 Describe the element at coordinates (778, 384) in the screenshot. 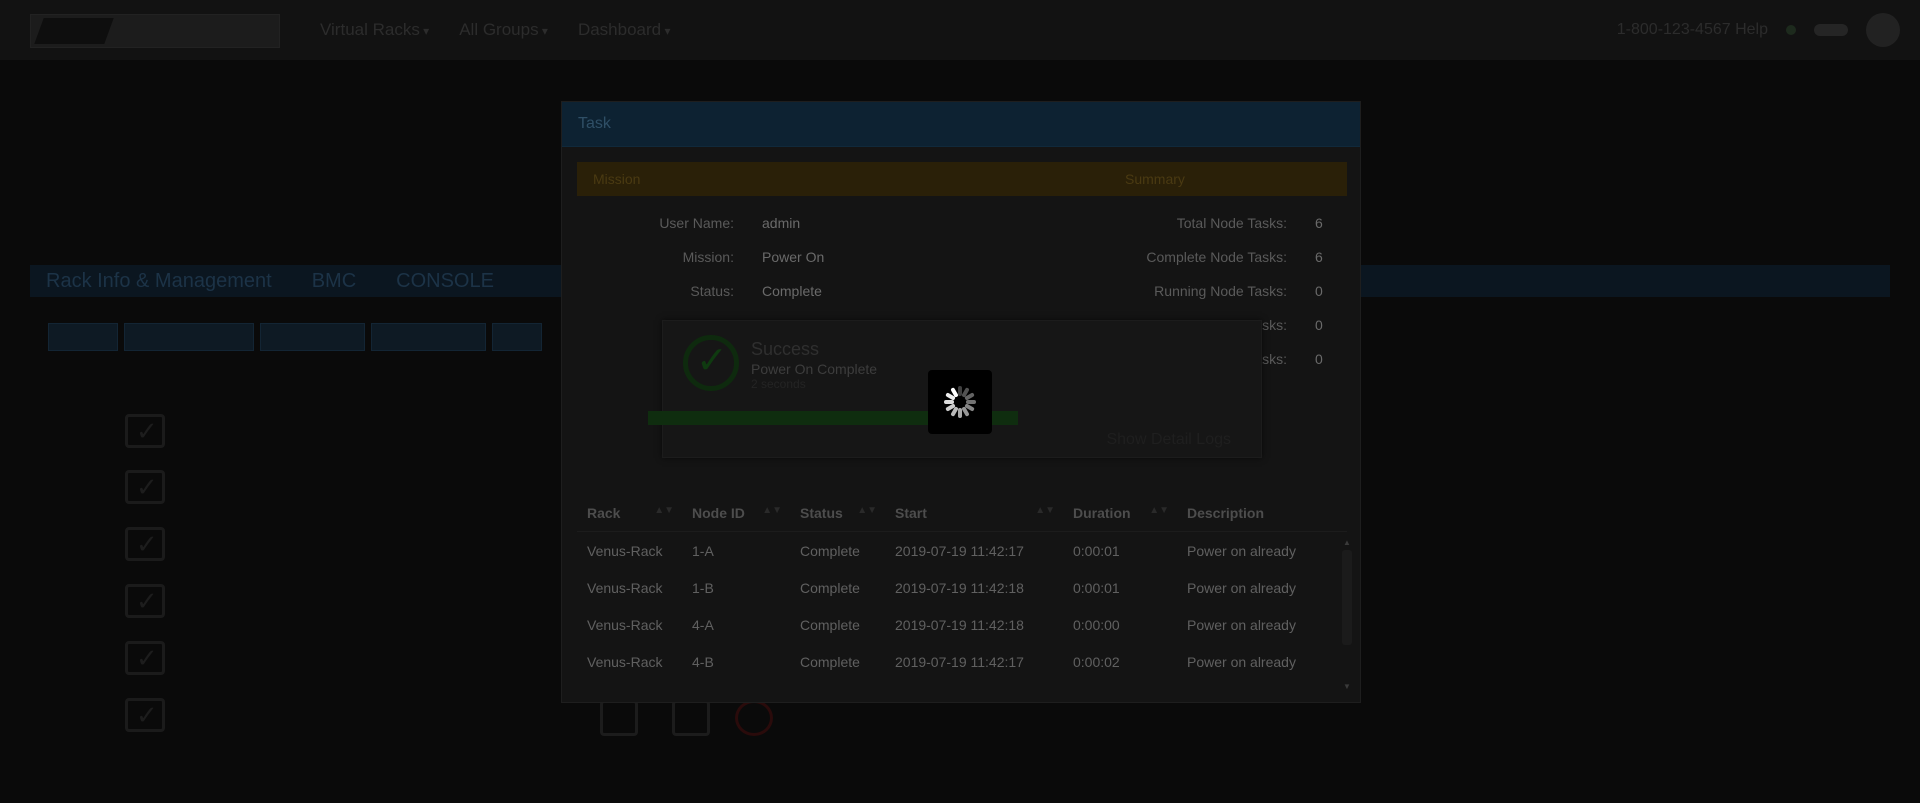

I see `success-subtext: 2 seconds` at that location.